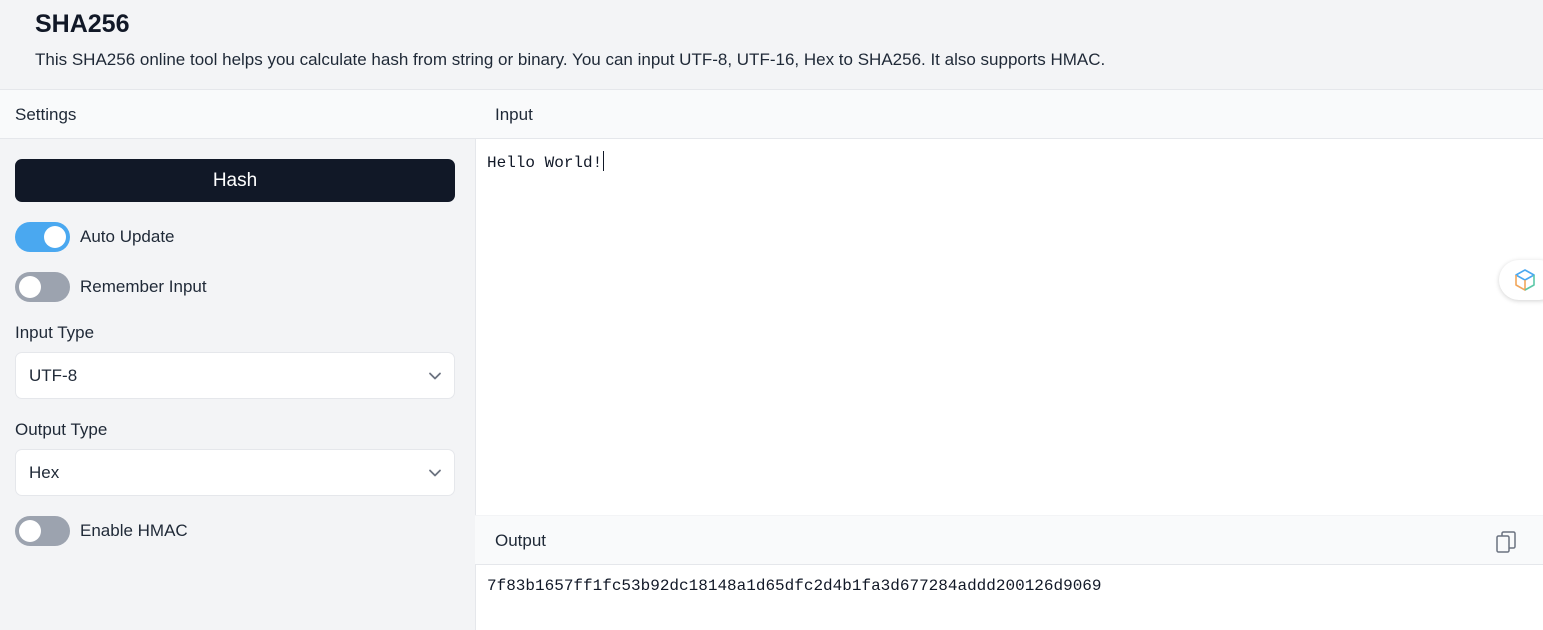 The image size is (1543, 630). What do you see at coordinates (134, 530) in the screenshot?
I see `enable-hmac-label: Enable HMAC` at bounding box center [134, 530].